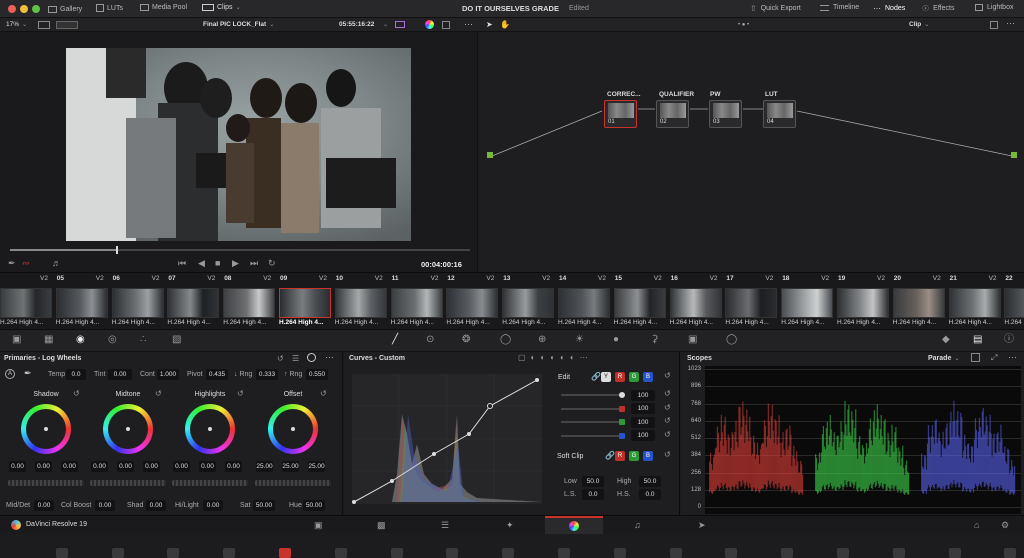  Describe the element at coordinates (468, 24) in the screenshot. I see `viewer-more-icon: ⋯` at that location.